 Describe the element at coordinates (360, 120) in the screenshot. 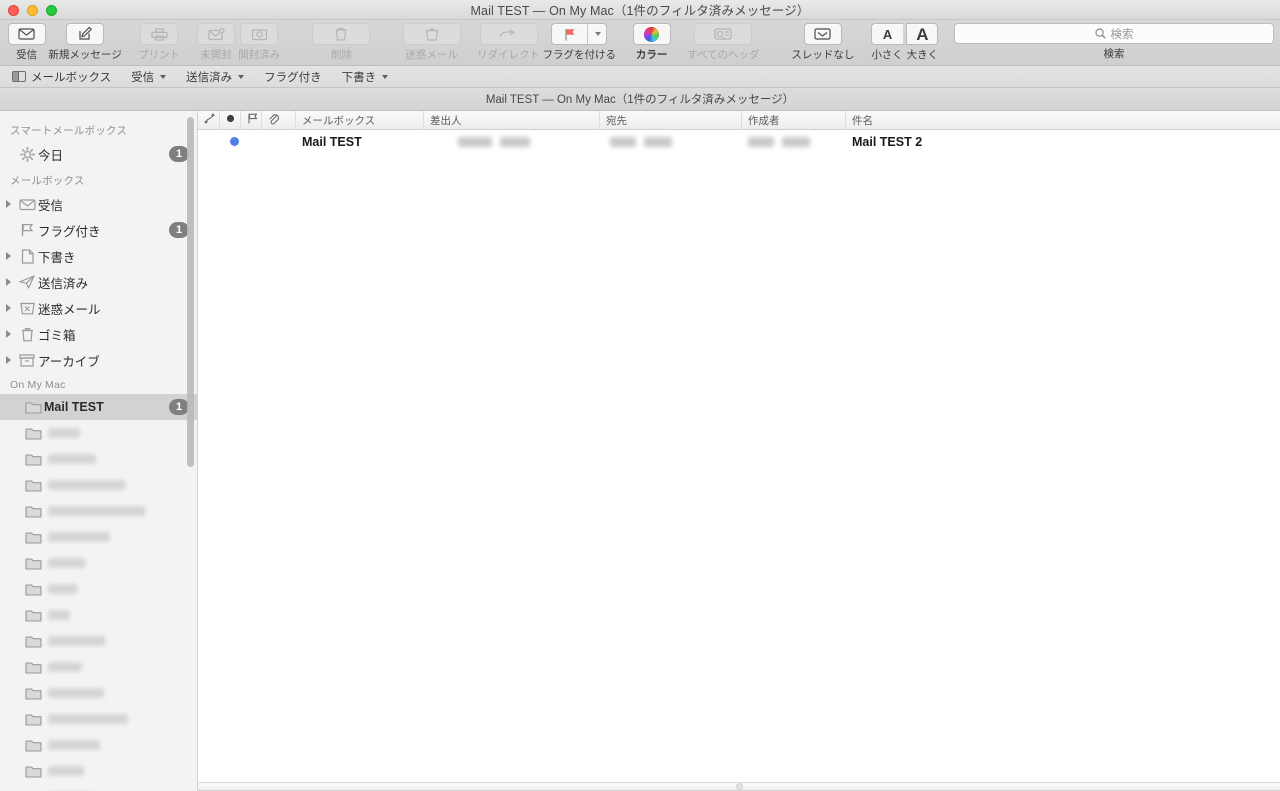

I see `column-header-mailbox: メールボックス` at that location.